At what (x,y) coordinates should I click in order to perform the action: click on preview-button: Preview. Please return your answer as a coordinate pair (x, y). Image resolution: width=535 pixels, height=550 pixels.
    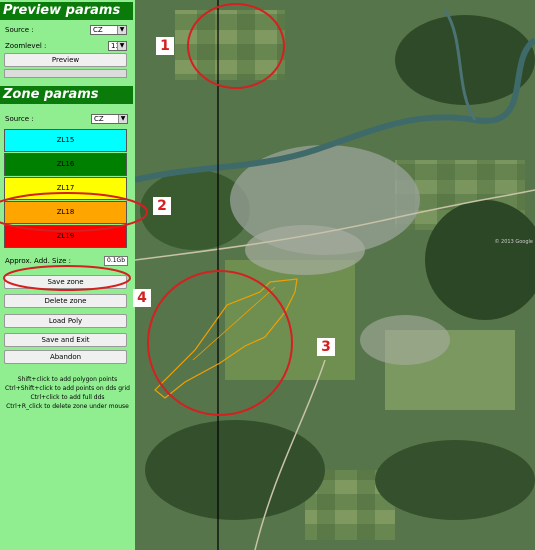
    Looking at the image, I should click on (65, 60).